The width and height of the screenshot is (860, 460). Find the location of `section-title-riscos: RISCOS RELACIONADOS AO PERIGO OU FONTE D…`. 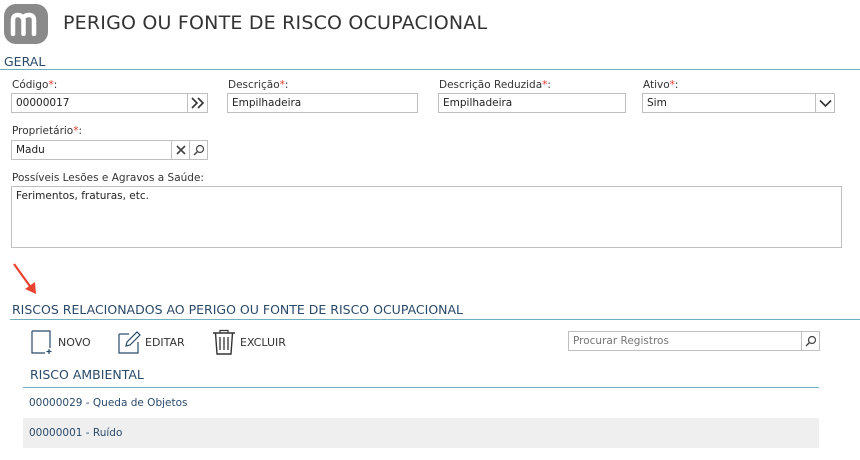

section-title-riscos: RISCOS RELACIONADOS AO PERIGO OU FONTE D… is located at coordinates (238, 309).